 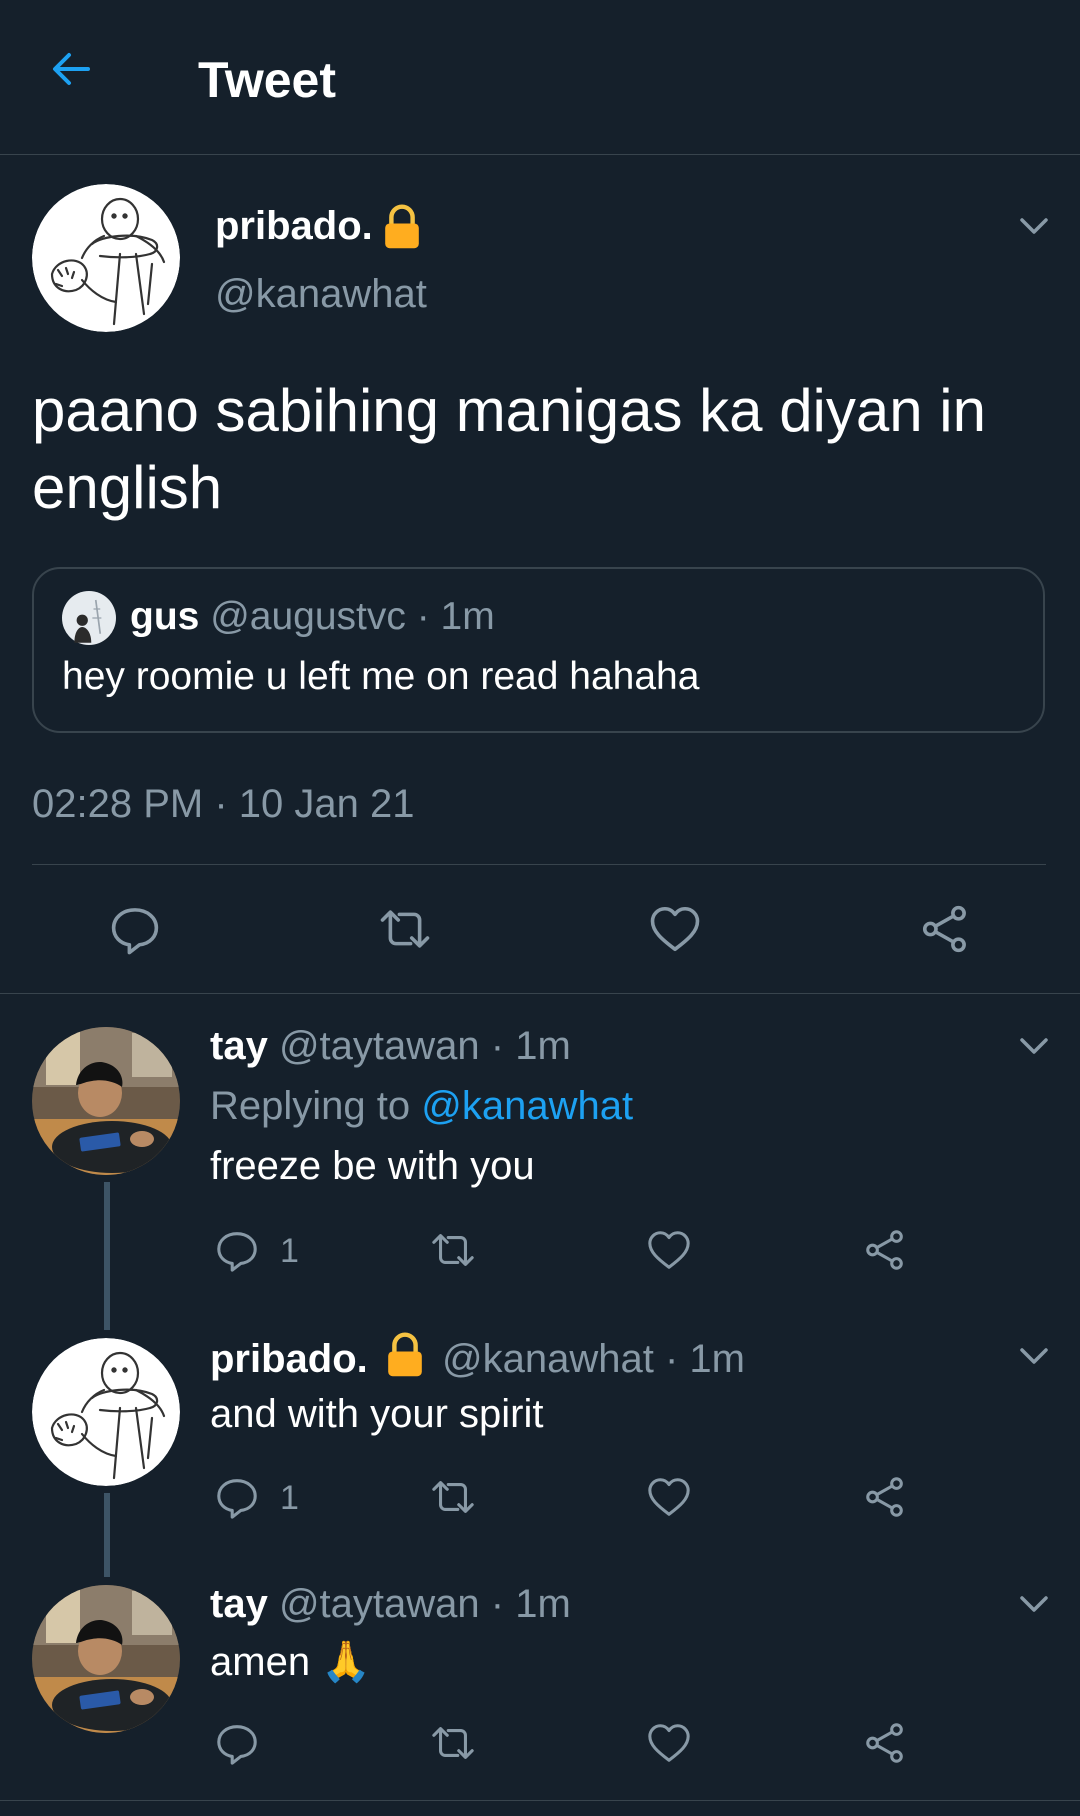 I want to click on author-handle: @kanawhat, so click(x=321, y=294).